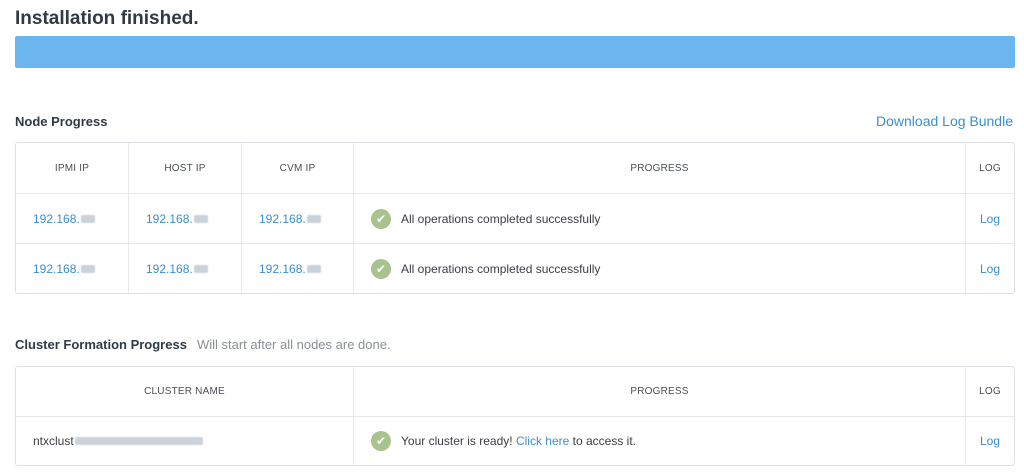 This screenshot has width=1024, height=472. What do you see at coordinates (53, 441) in the screenshot?
I see `cluster-name: ntxclust` at bounding box center [53, 441].